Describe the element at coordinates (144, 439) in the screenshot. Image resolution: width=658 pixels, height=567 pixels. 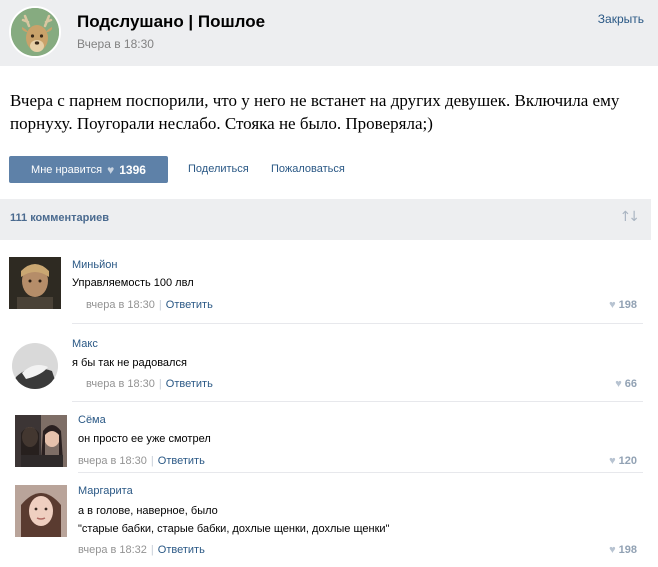
I see `comment-text: он просто ее уже смотрел` at that location.